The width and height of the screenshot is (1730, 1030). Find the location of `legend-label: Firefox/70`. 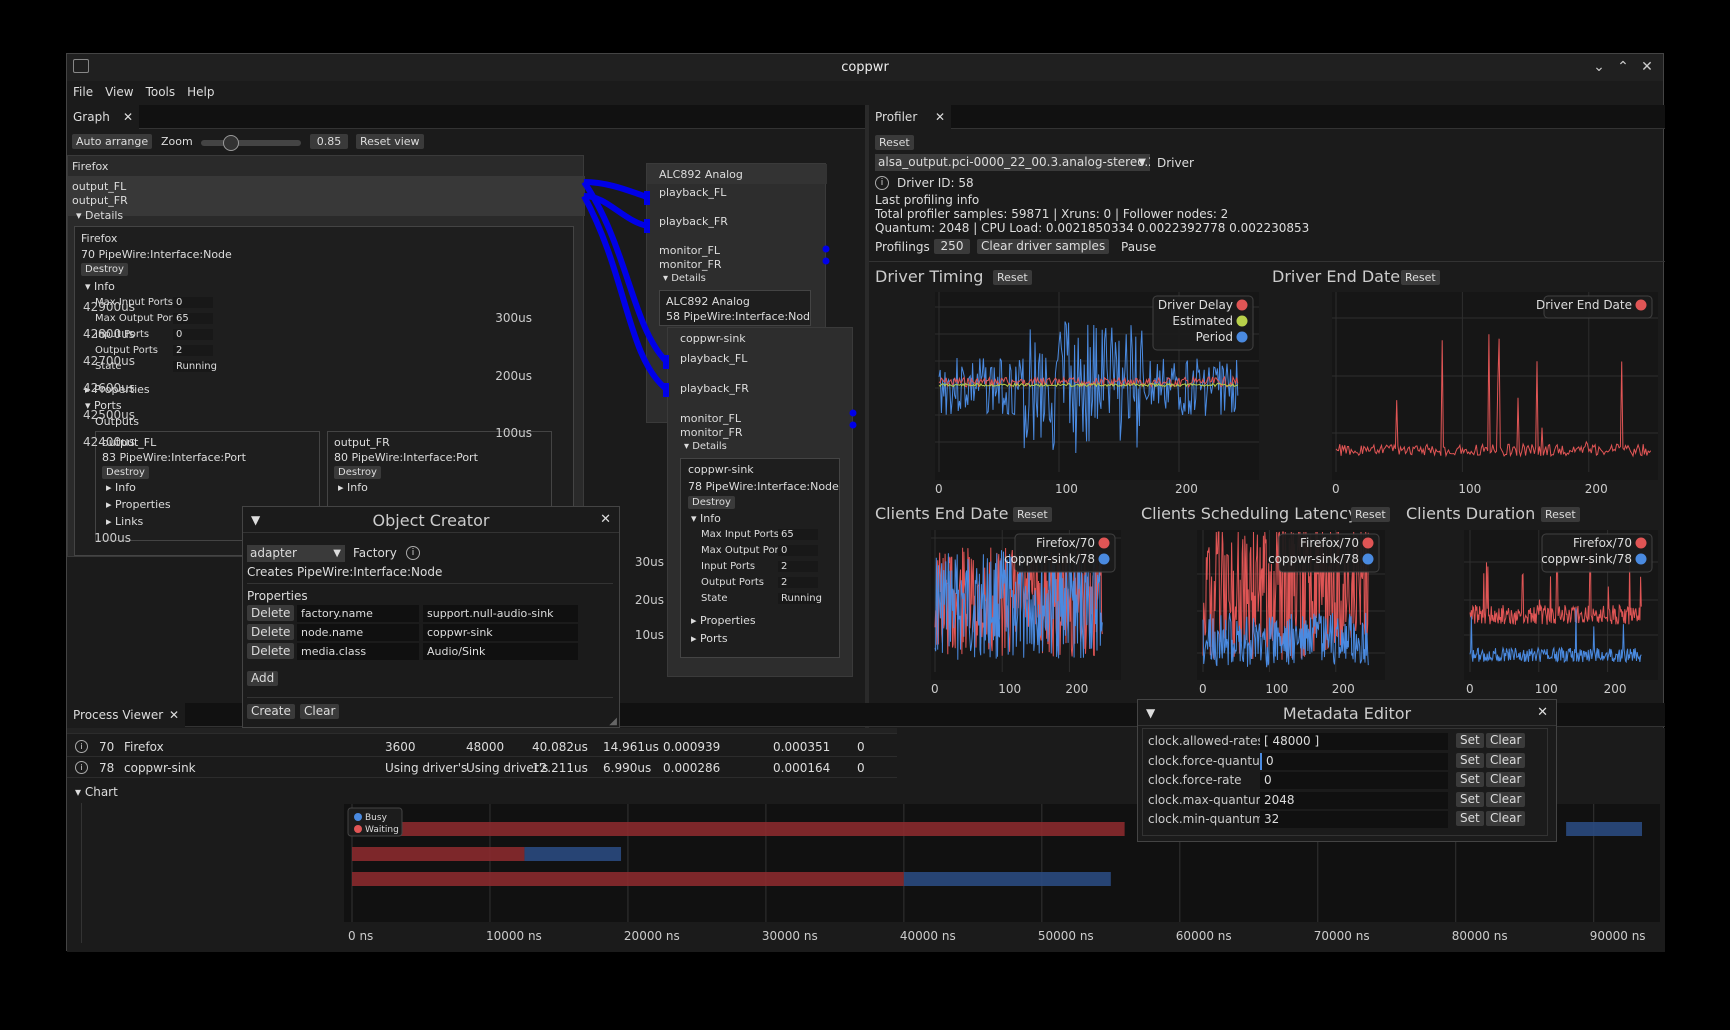

legend-label: Firefox/70 is located at coordinates (1602, 543).